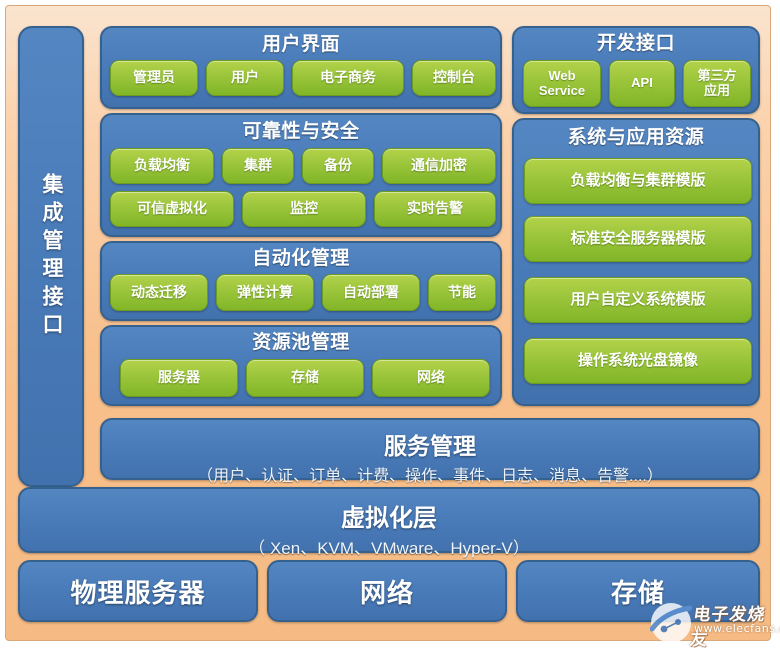  I want to click on group-reliability-security: 可靠性与安全 负载均衡 集群 备份 通信加密 可信虚拟化 监控 实时告警, so click(301, 175).